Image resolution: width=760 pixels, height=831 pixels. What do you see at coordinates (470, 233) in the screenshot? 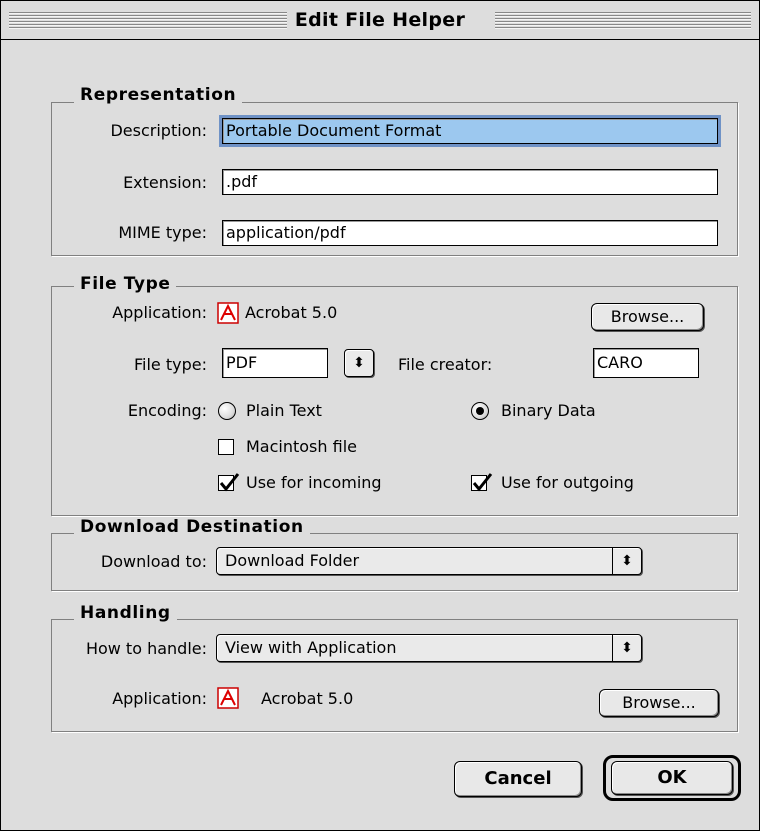
I see `mime-type-field: application/pdf` at bounding box center [470, 233].